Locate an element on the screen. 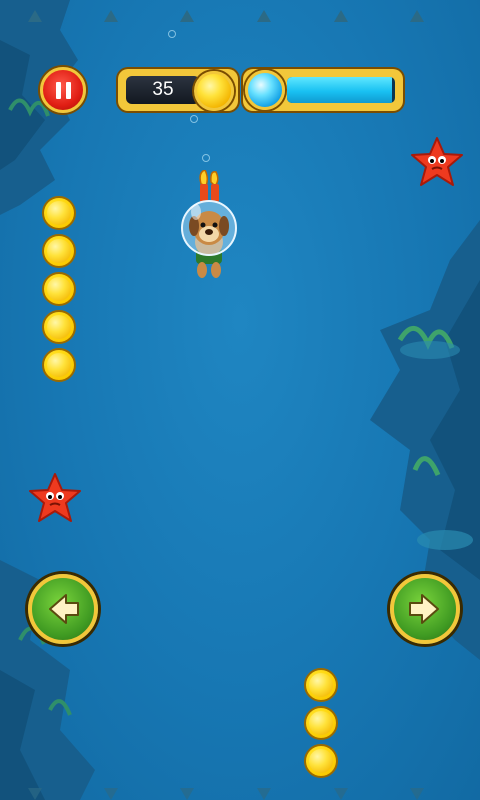 This screenshot has width=480, height=800. coin-score: 35 is located at coordinates (163, 90).